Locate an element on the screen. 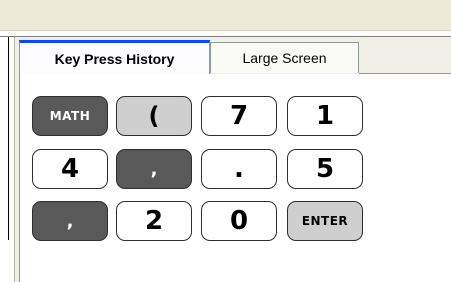  key-label: 1 is located at coordinates (325, 116).